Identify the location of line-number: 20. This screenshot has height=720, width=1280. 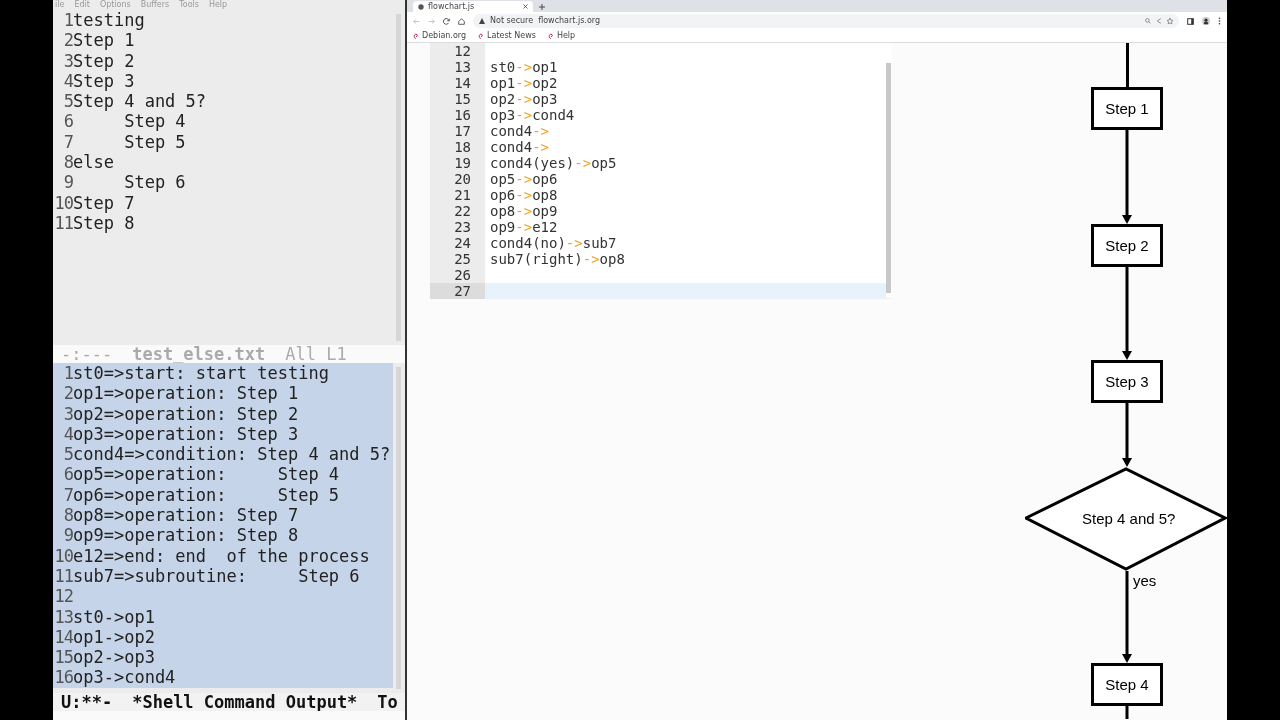
(457, 179).